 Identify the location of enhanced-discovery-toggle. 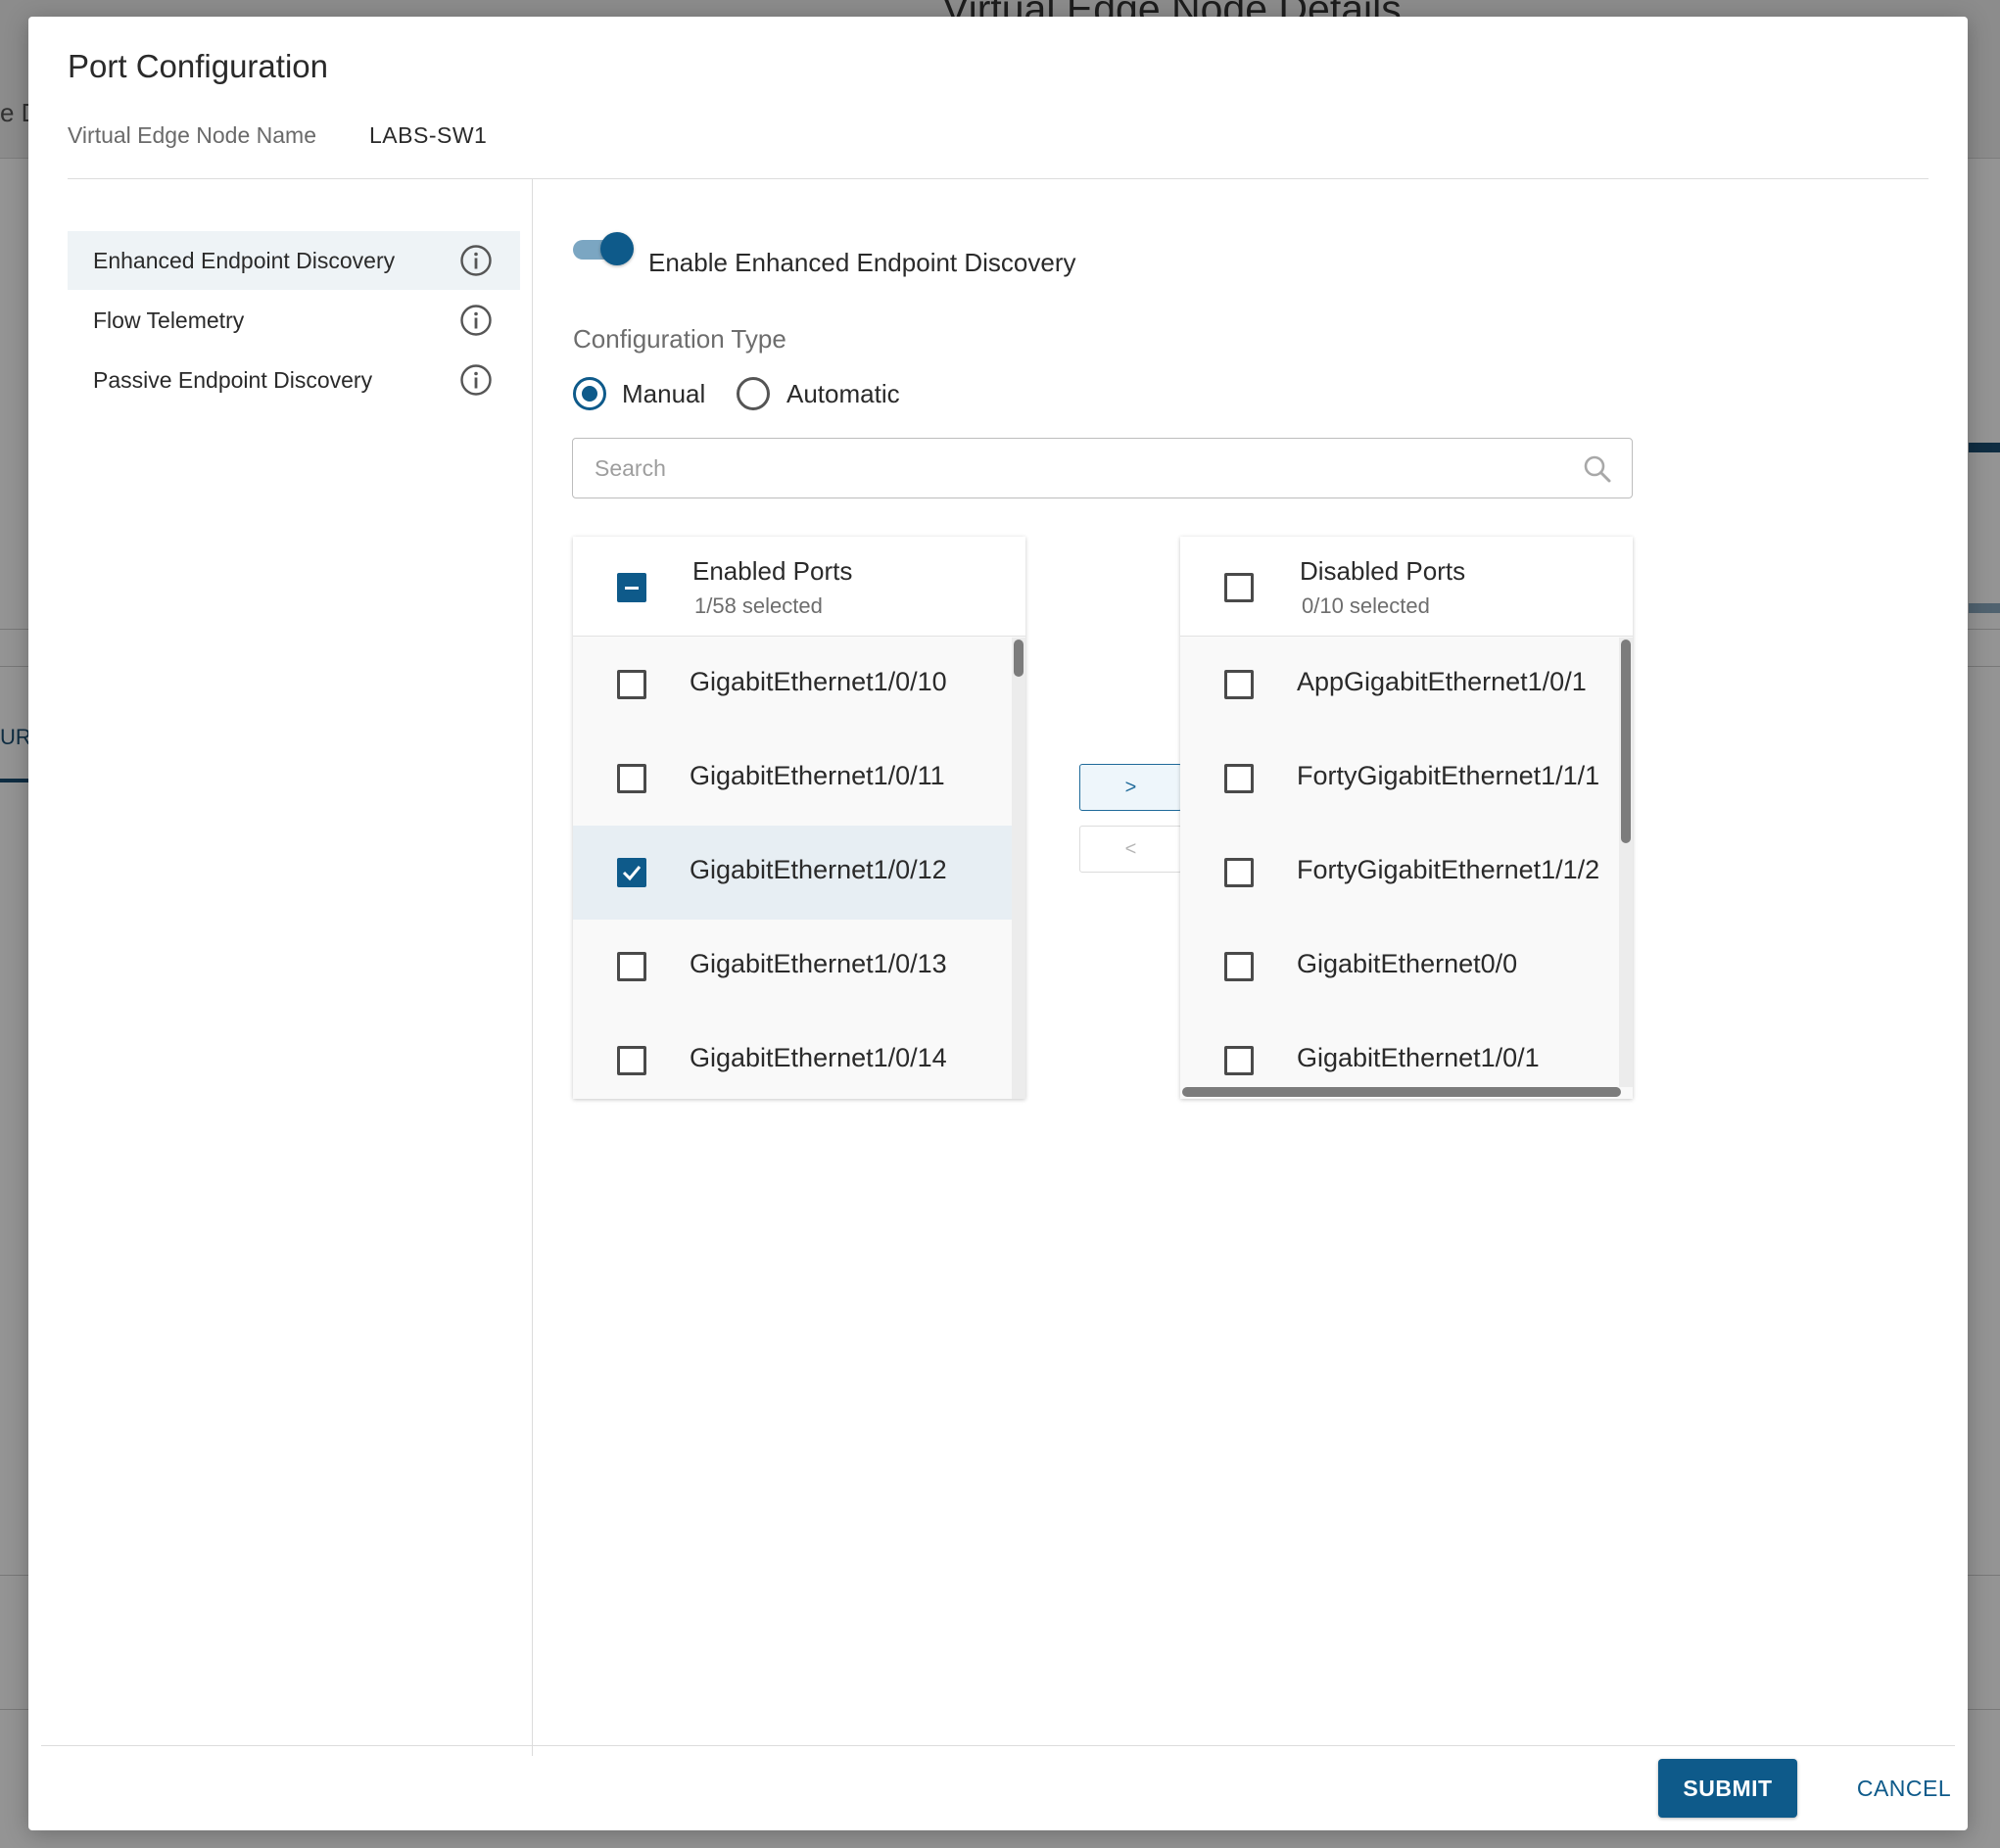
(603, 248).